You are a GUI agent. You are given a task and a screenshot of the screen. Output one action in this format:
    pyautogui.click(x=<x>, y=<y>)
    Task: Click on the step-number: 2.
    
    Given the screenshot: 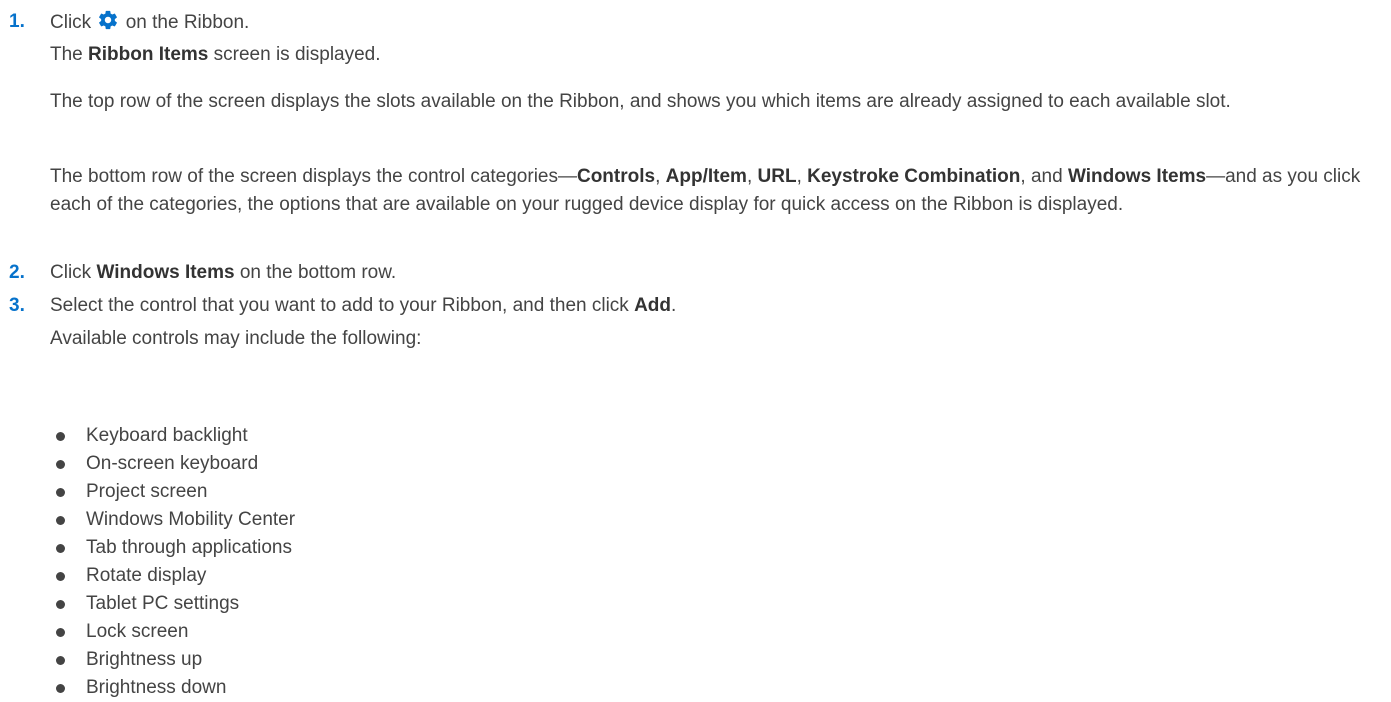 What is the action you would take?
    pyautogui.click(x=17, y=272)
    